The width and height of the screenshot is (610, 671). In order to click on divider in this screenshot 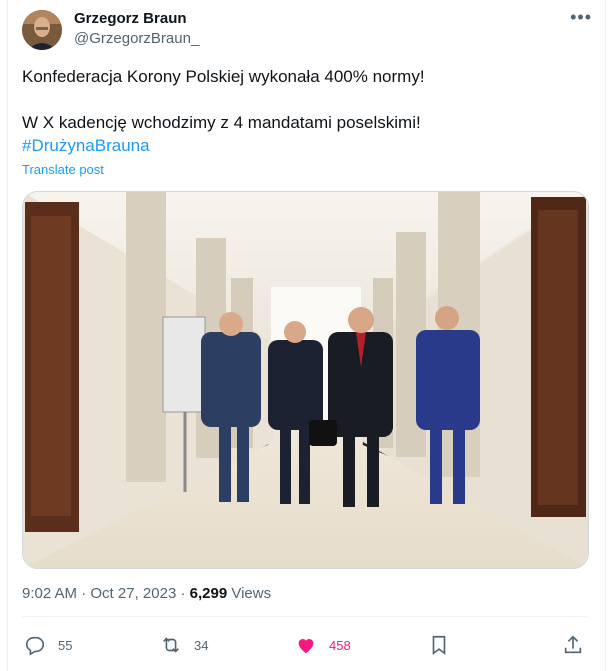, I will do `click(304, 616)`.